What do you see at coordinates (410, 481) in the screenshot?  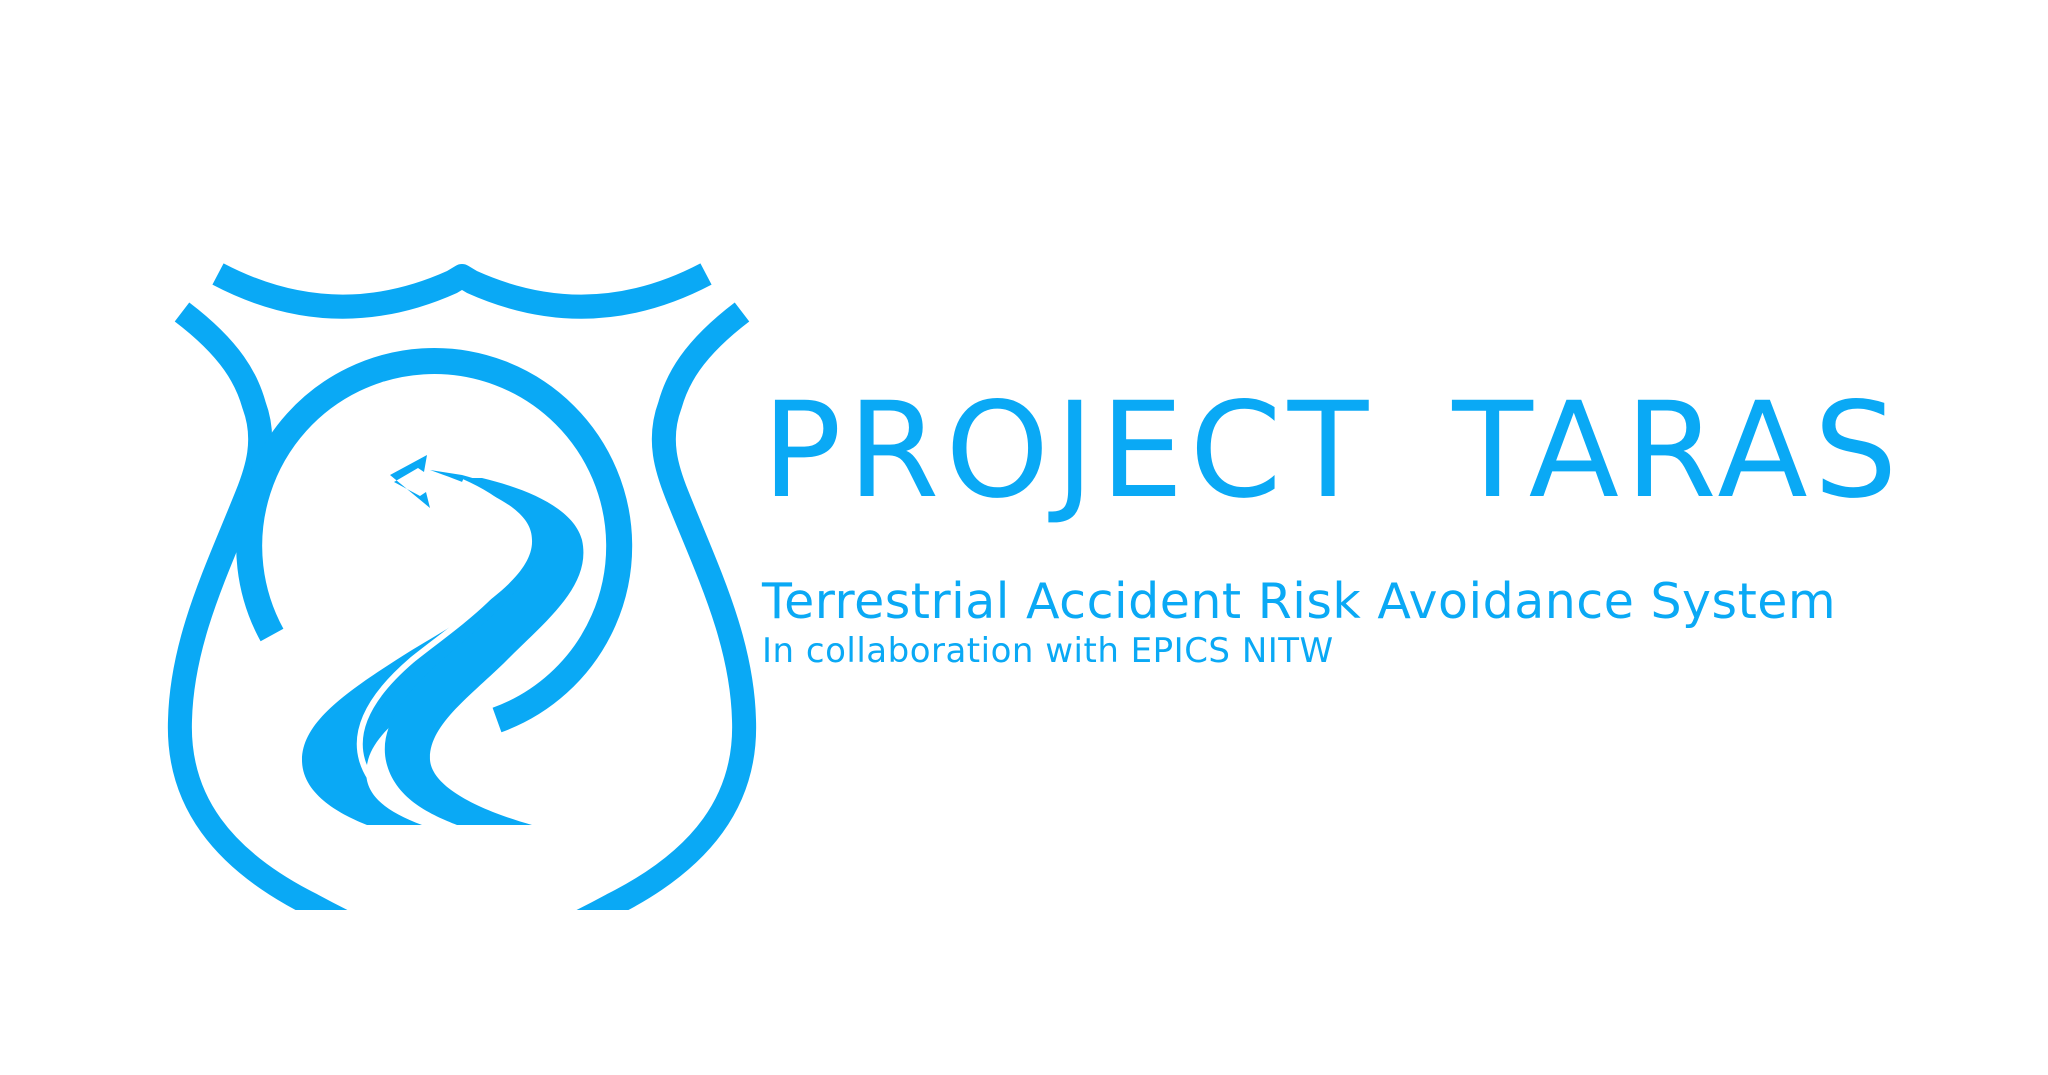 I see `road-arrow` at bounding box center [410, 481].